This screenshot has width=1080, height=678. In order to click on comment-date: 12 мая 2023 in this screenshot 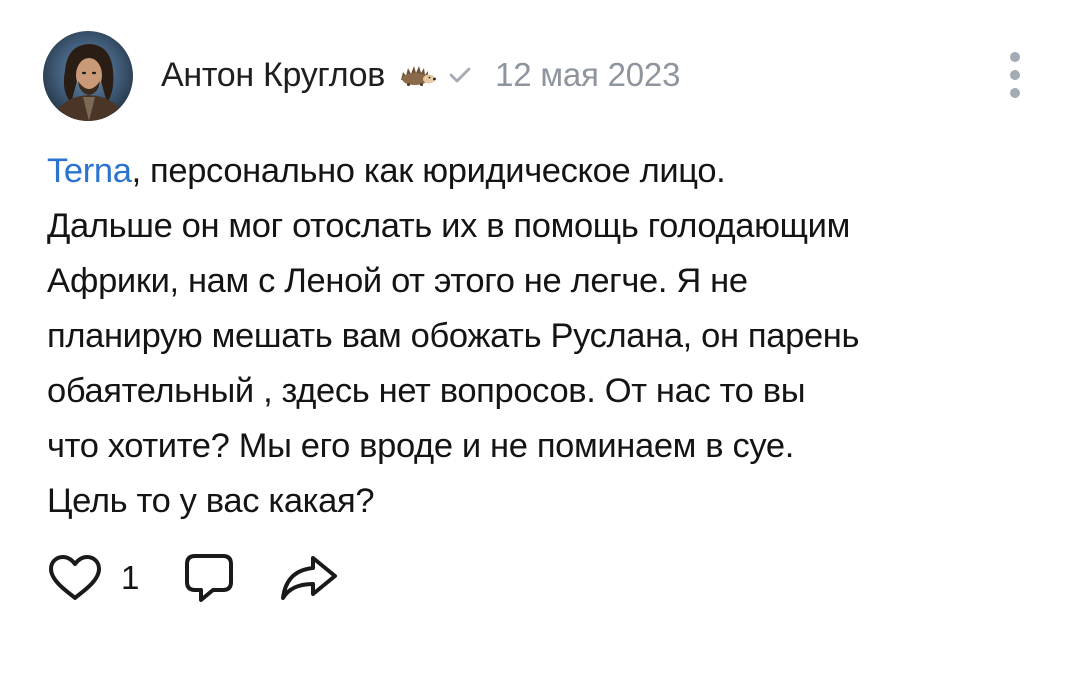, I will do `click(588, 74)`.